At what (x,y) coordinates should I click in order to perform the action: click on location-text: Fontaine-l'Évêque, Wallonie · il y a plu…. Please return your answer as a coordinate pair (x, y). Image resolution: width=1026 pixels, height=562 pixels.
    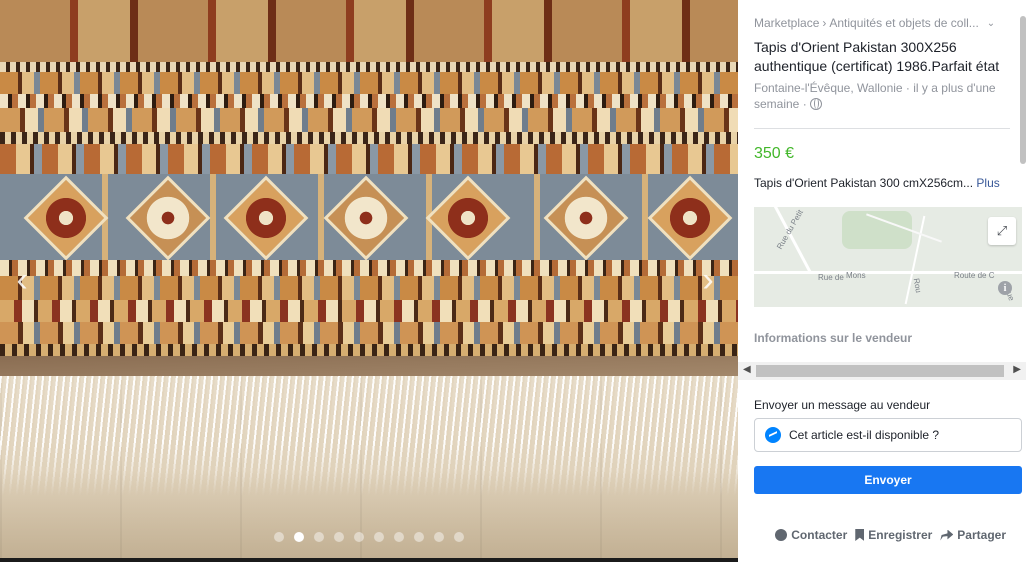
    Looking at the image, I should click on (875, 96).